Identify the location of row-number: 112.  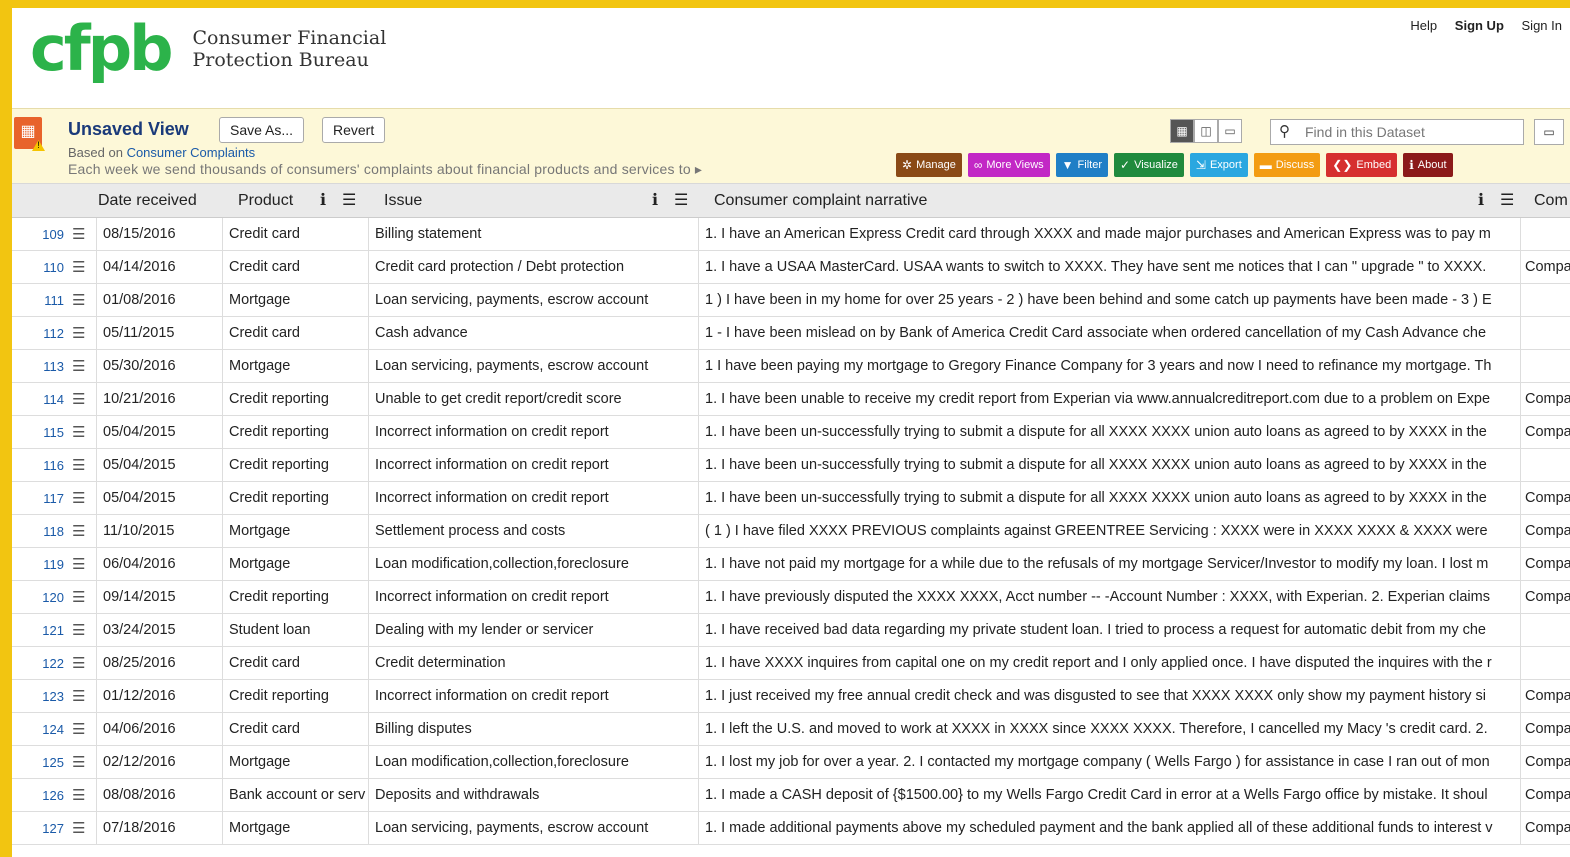
(38, 333).